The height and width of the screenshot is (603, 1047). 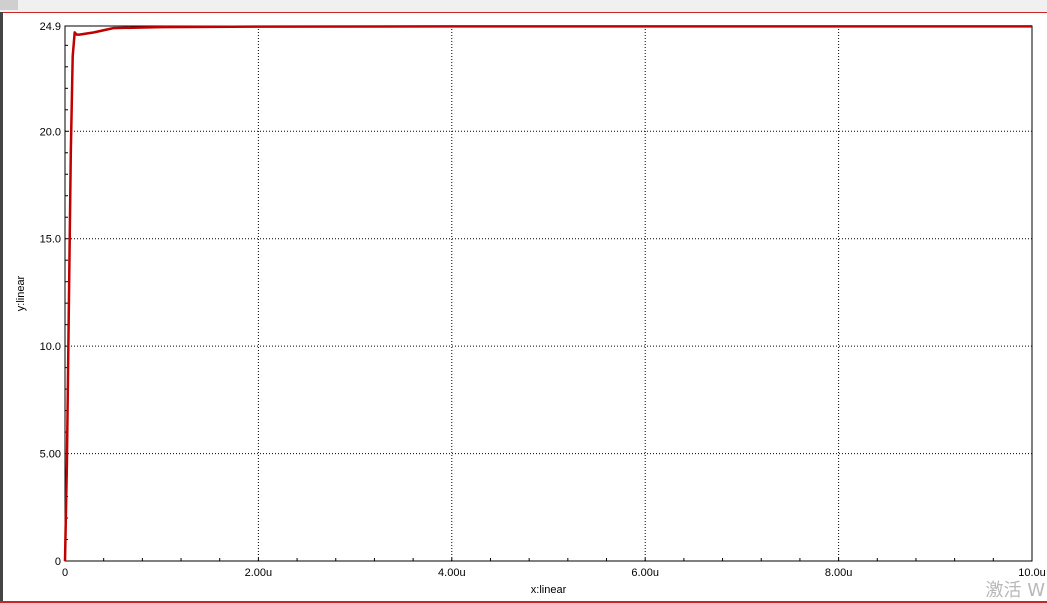 What do you see at coordinates (50, 347) in the screenshot?
I see `y-tick-label: 10.0` at bounding box center [50, 347].